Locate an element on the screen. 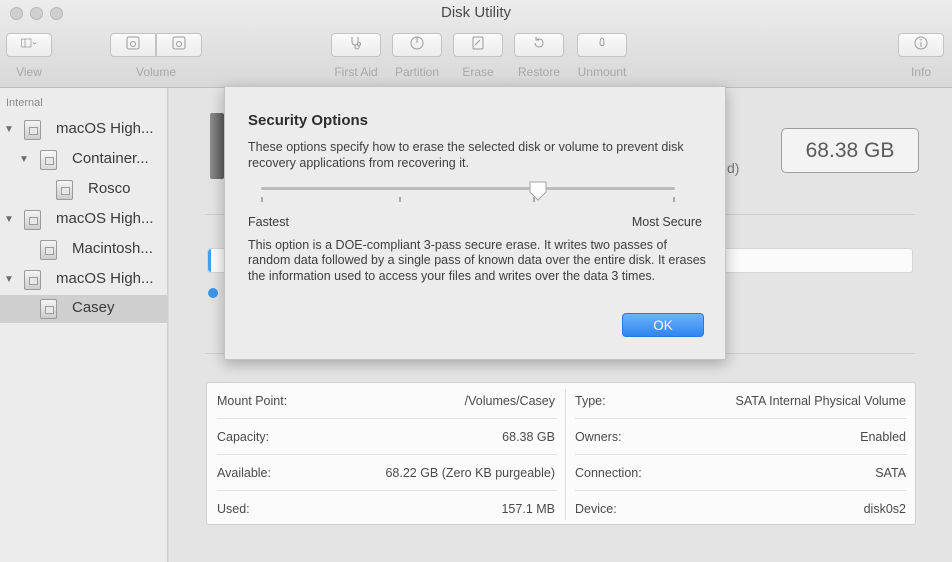 This screenshot has height=562, width=952. info-row-device: Device: disk0s2 is located at coordinates (740, 508).